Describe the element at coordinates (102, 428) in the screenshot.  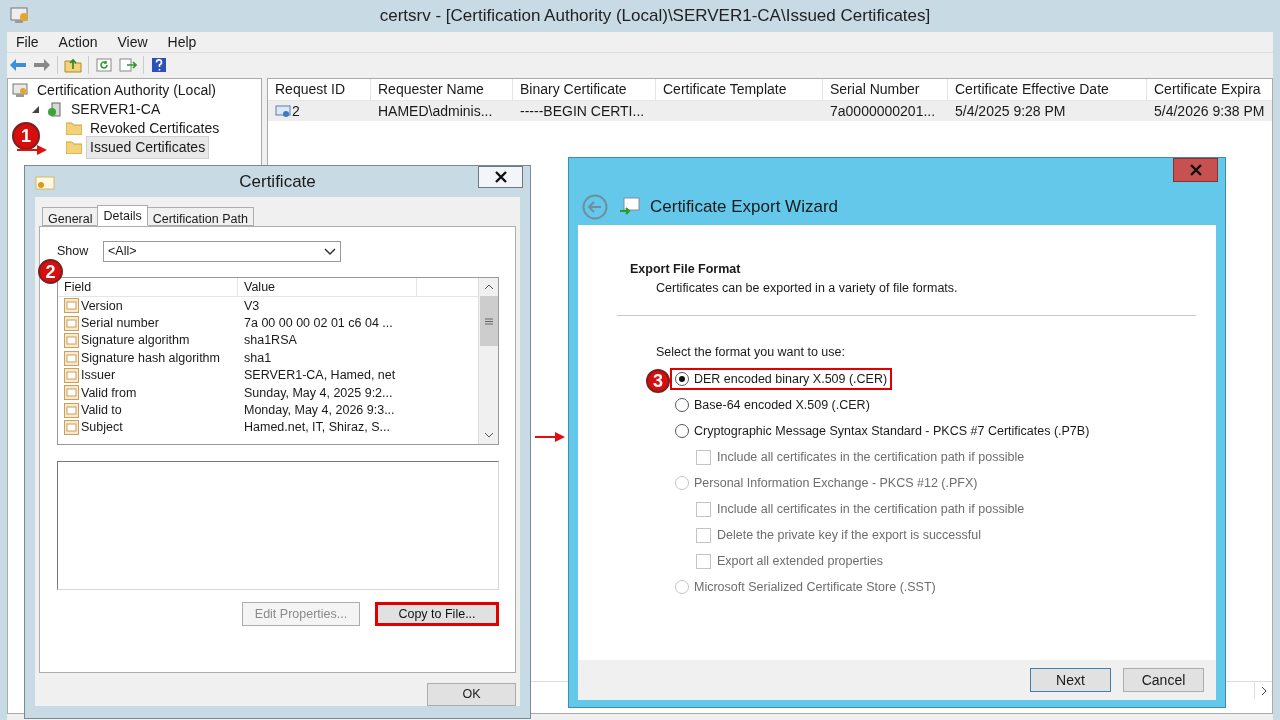
I see `field-name: Subject` at that location.